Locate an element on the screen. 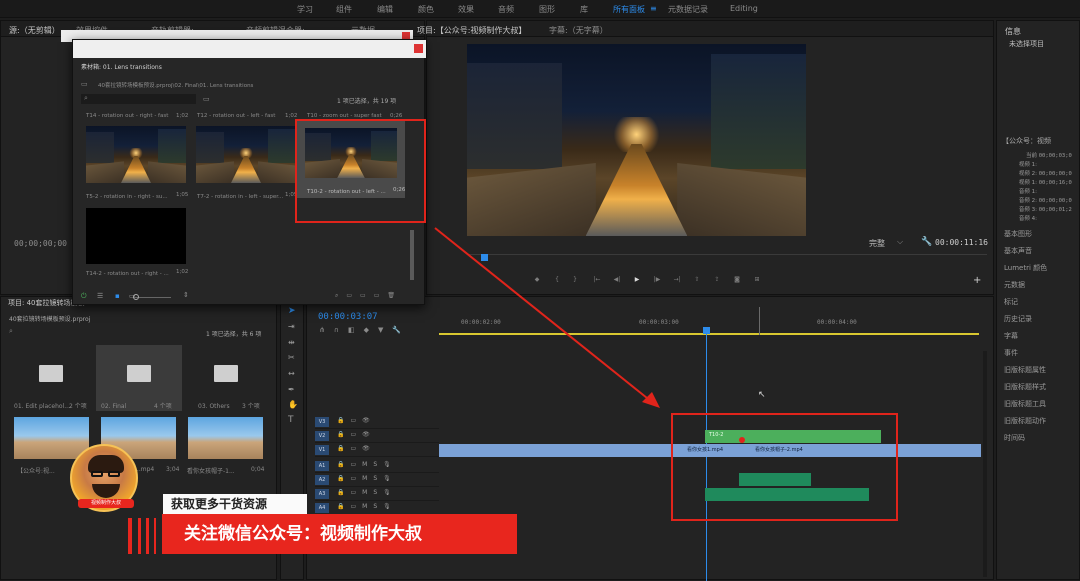 This screenshot has height=581, width=1080. step-back-icon: ◀| is located at coordinates (617, 280).